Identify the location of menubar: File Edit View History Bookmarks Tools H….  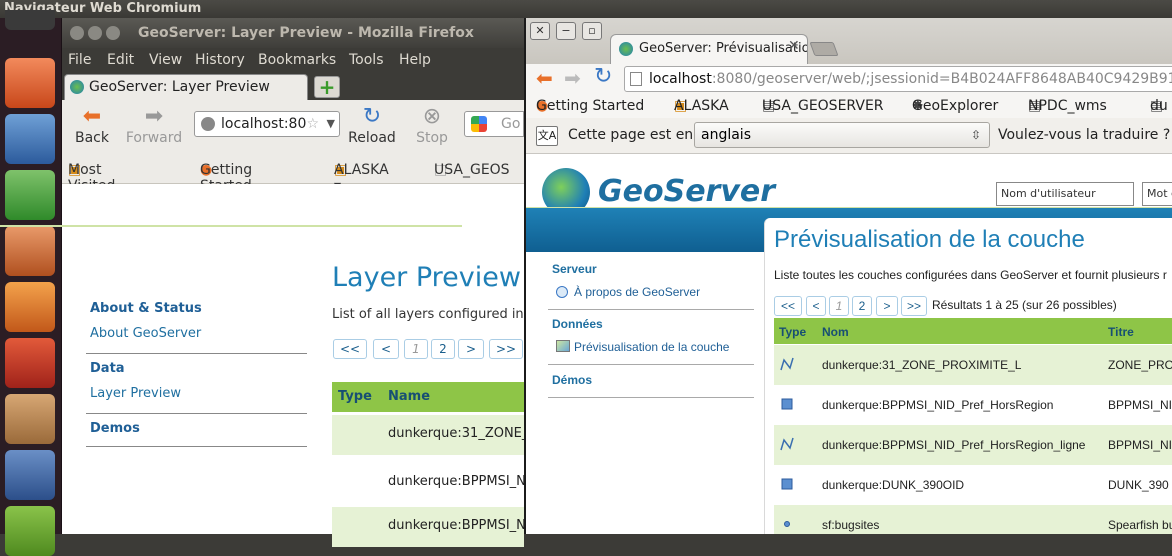
(293, 61).